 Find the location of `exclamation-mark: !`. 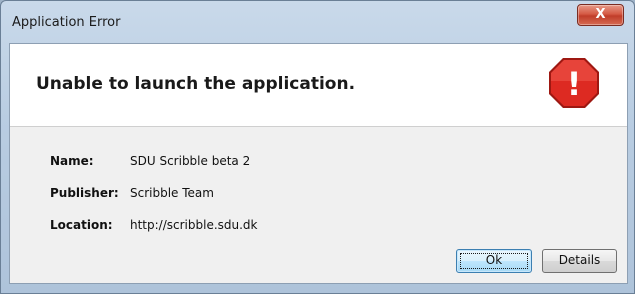

exclamation-mark: ! is located at coordinates (574, 84).